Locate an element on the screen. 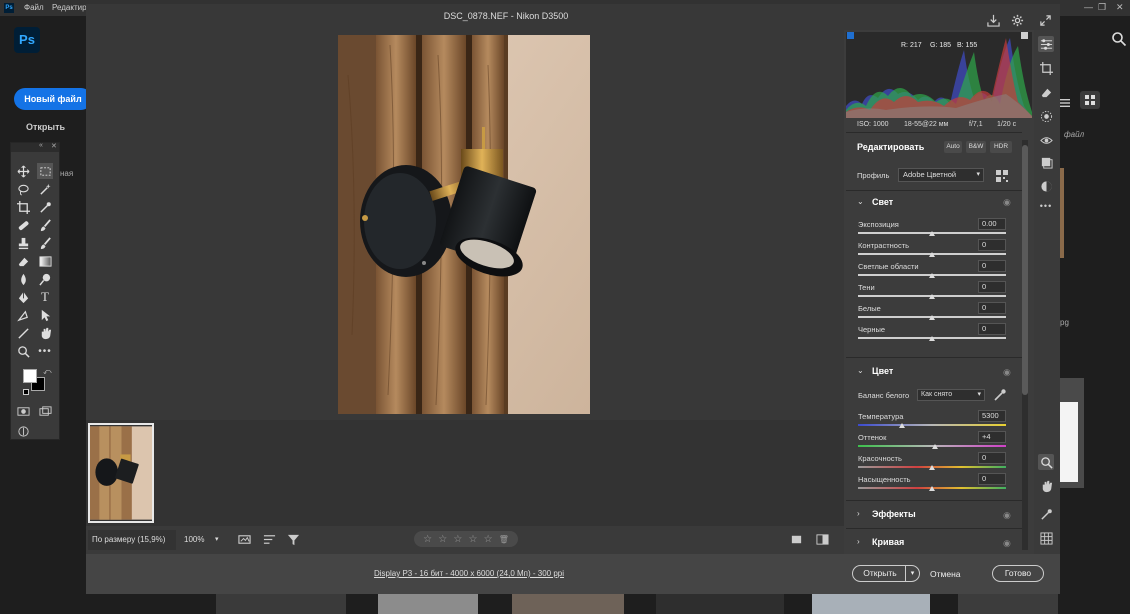 The height and width of the screenshot is (614, 1130). highlight-clipping-warning-icon is located at coordinates (1024, 35).